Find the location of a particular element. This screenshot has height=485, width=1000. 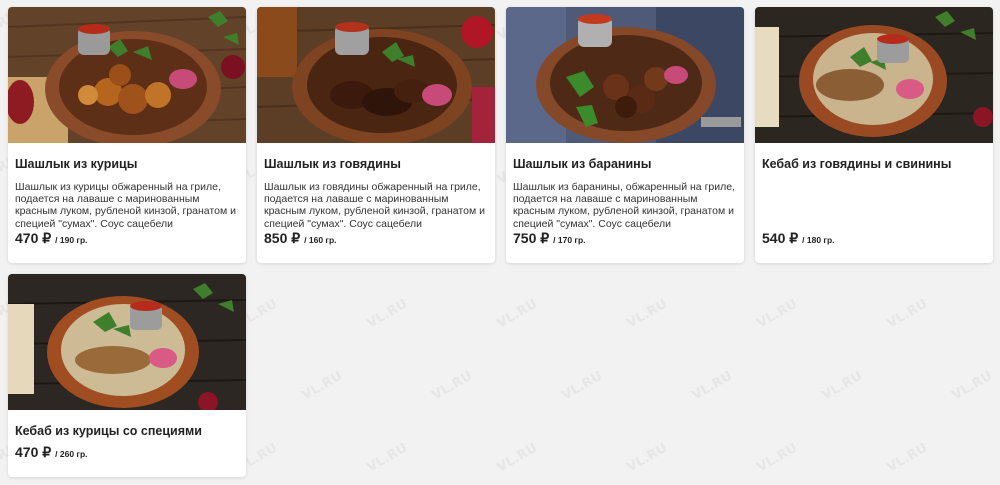

item-title: Шашлык из говядины is located at coordinates (332, 164).